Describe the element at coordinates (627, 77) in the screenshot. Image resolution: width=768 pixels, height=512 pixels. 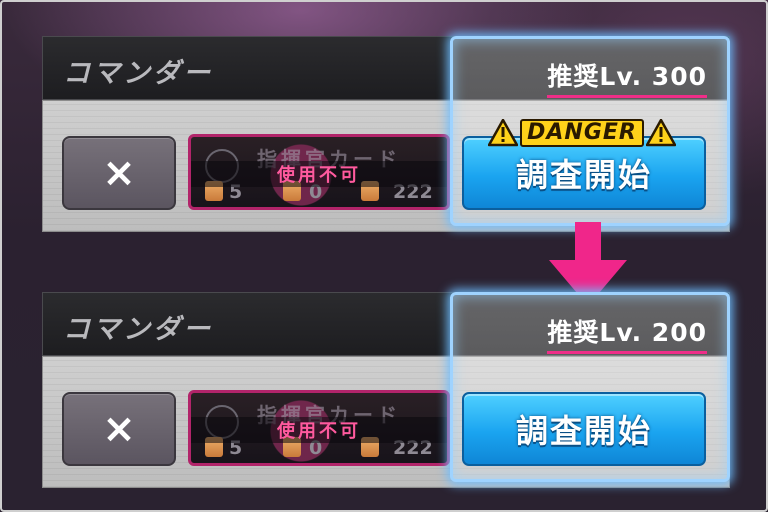
I see `recommended-level: 推奨Lv. 300` at that location.